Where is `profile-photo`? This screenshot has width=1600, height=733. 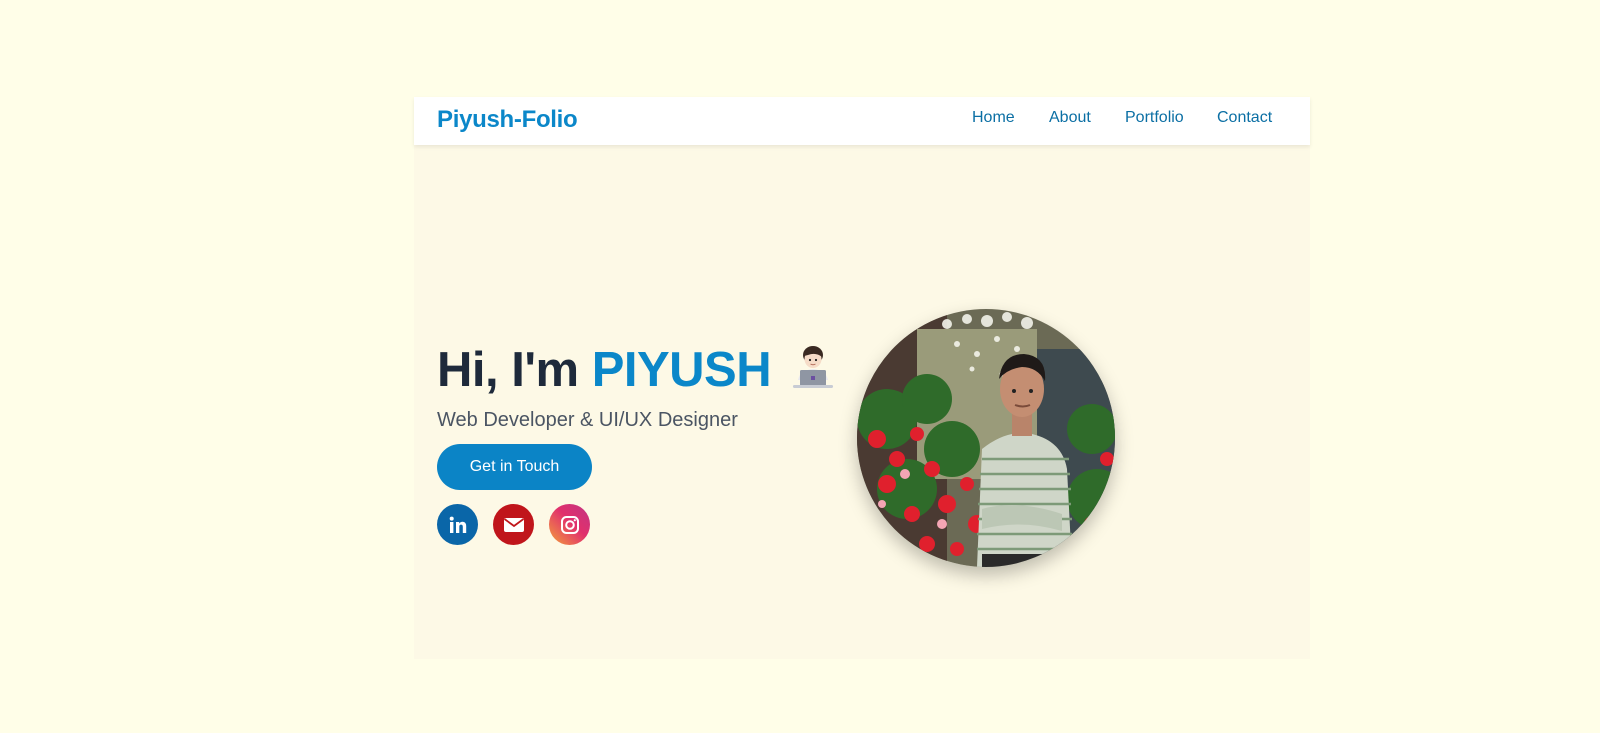
profile-photo is located at coordinates (986, 438).